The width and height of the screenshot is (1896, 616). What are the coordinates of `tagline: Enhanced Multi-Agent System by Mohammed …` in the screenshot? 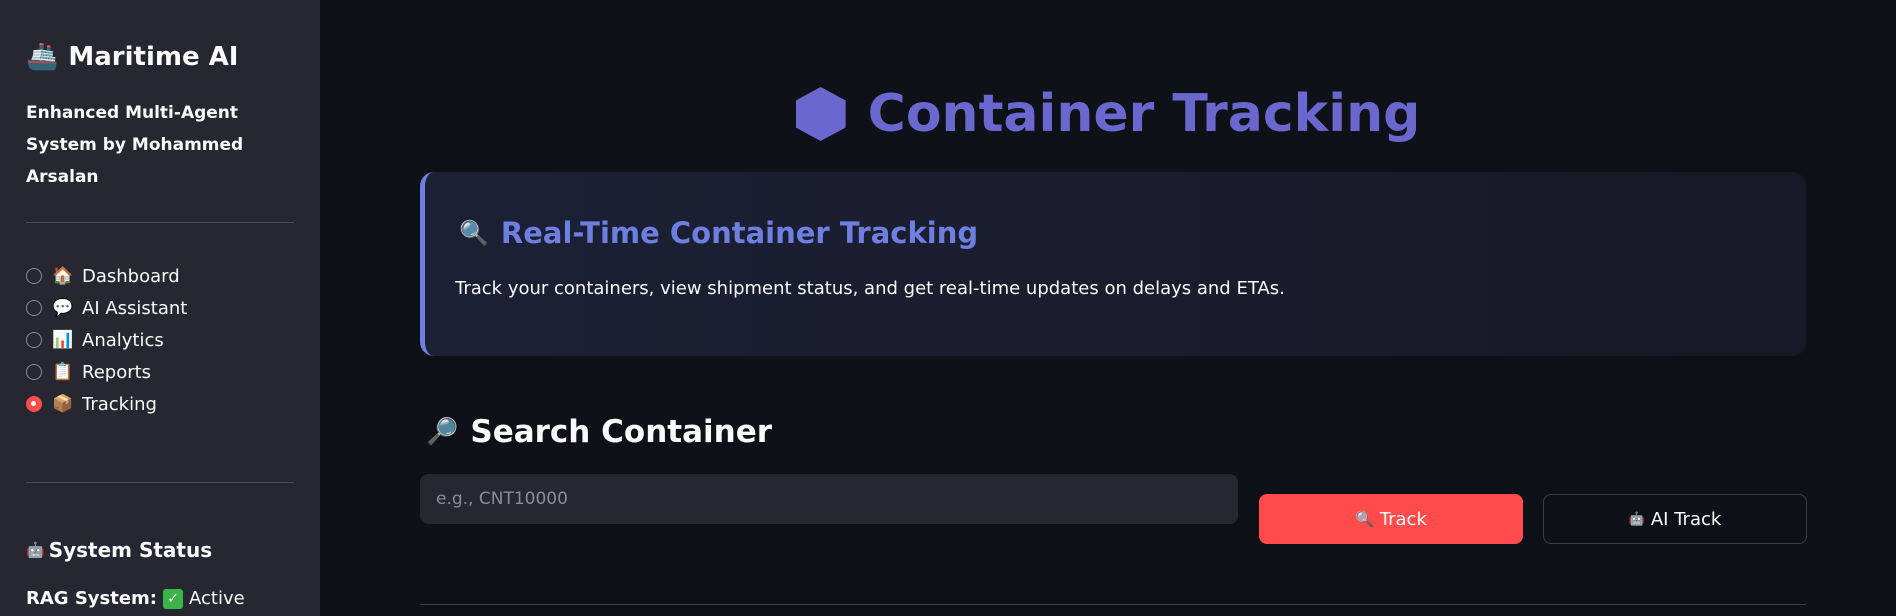 It's located at (135, 145).